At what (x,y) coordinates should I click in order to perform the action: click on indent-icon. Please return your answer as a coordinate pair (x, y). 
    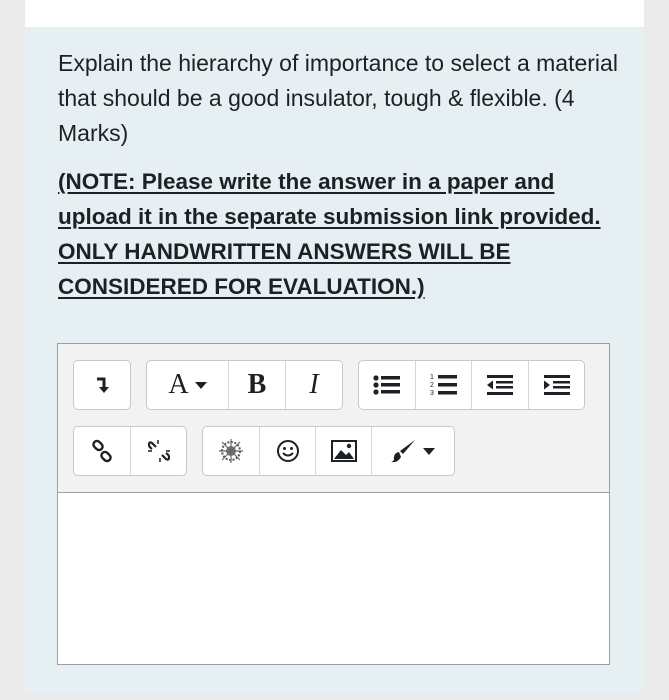
    Looking at the image, I should click on (556, 385).